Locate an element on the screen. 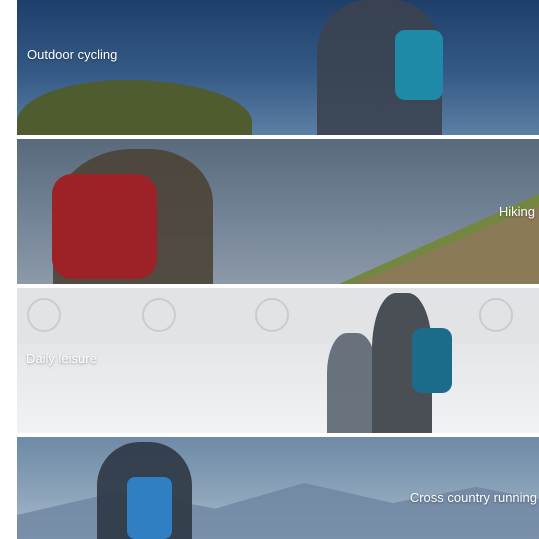 This screenshot has width=539, height=539. vest-image is located at coordinates (149, 508).